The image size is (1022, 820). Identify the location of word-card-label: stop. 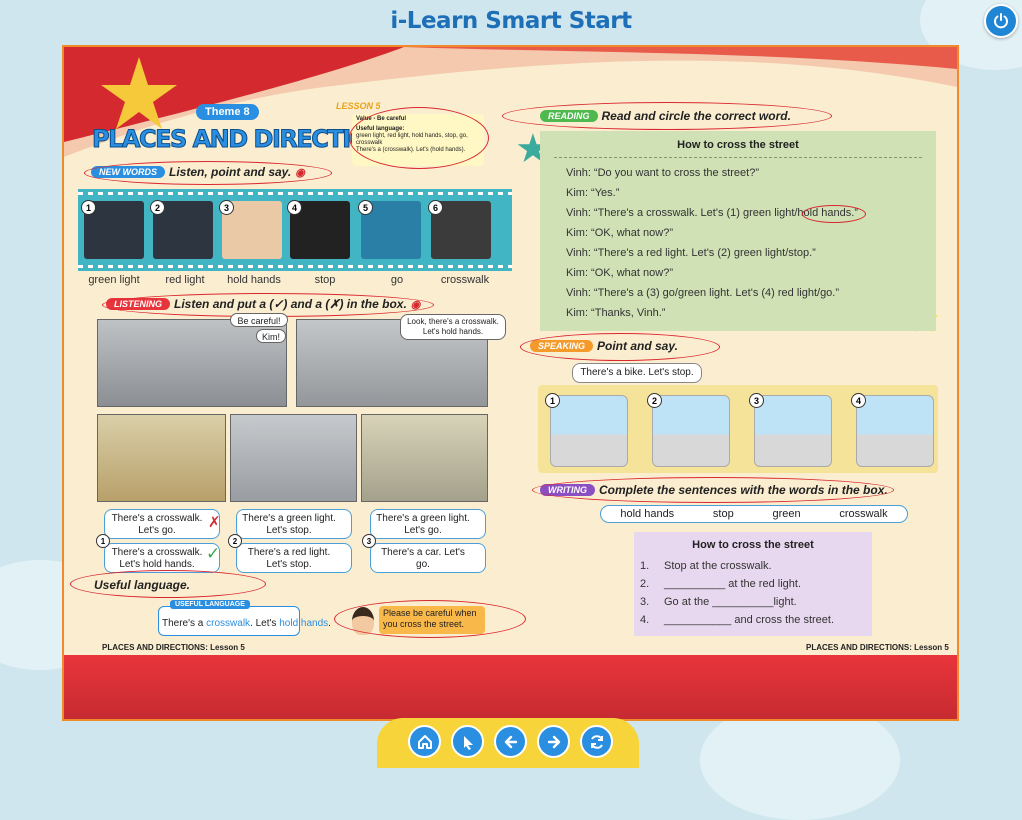
(325, 280).